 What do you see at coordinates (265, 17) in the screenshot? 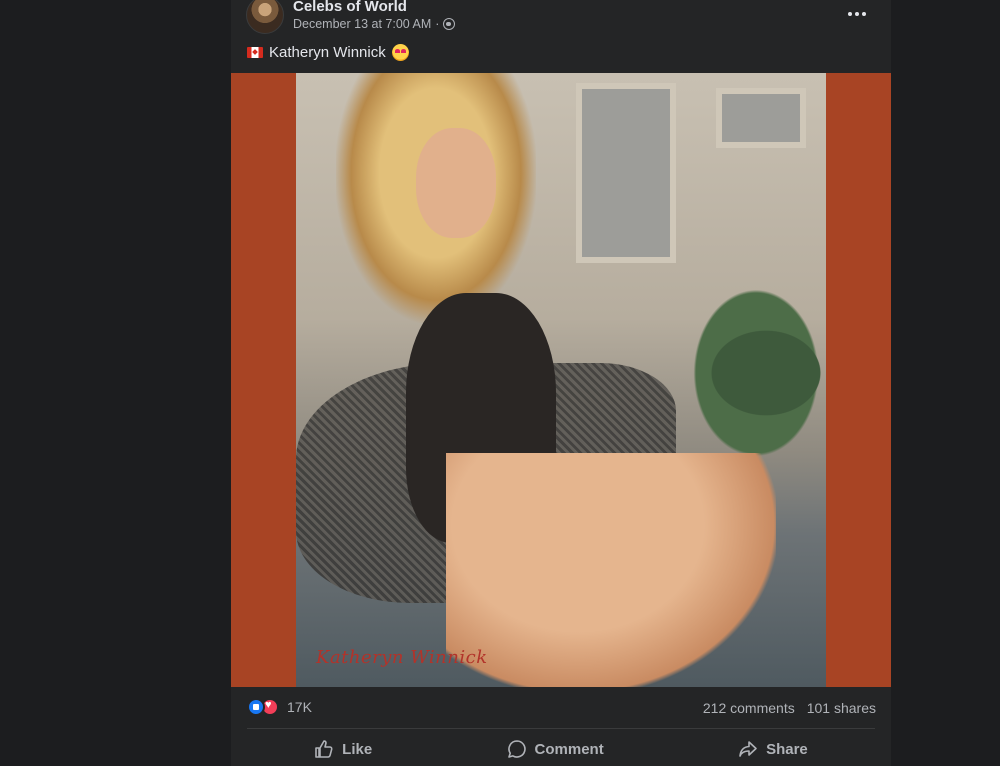
I see `avatar` at bounding box center [265, 17].